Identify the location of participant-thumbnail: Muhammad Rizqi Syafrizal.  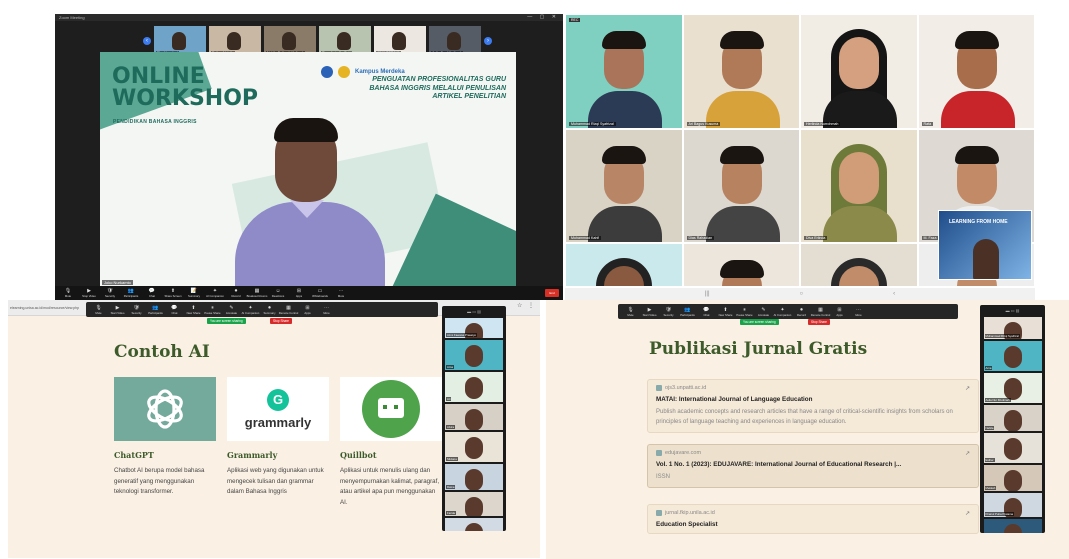
(1012, 328).